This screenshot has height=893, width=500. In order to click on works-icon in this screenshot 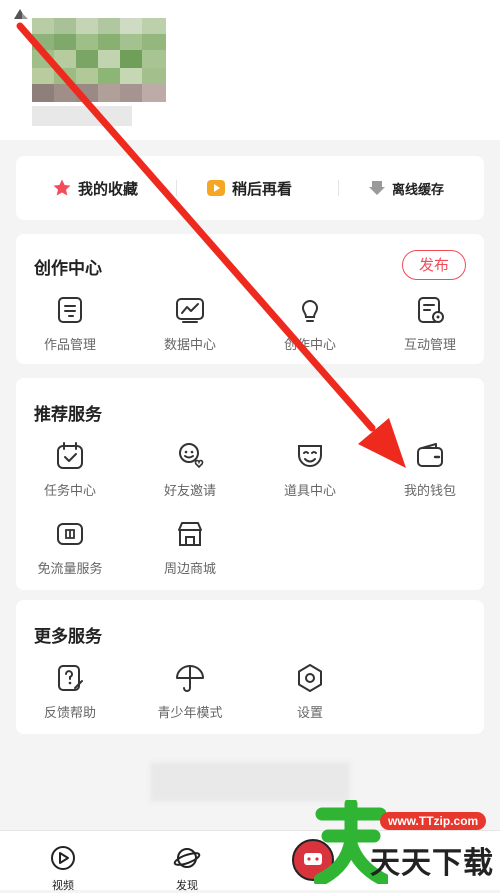, I will do `click(70, 310)`.